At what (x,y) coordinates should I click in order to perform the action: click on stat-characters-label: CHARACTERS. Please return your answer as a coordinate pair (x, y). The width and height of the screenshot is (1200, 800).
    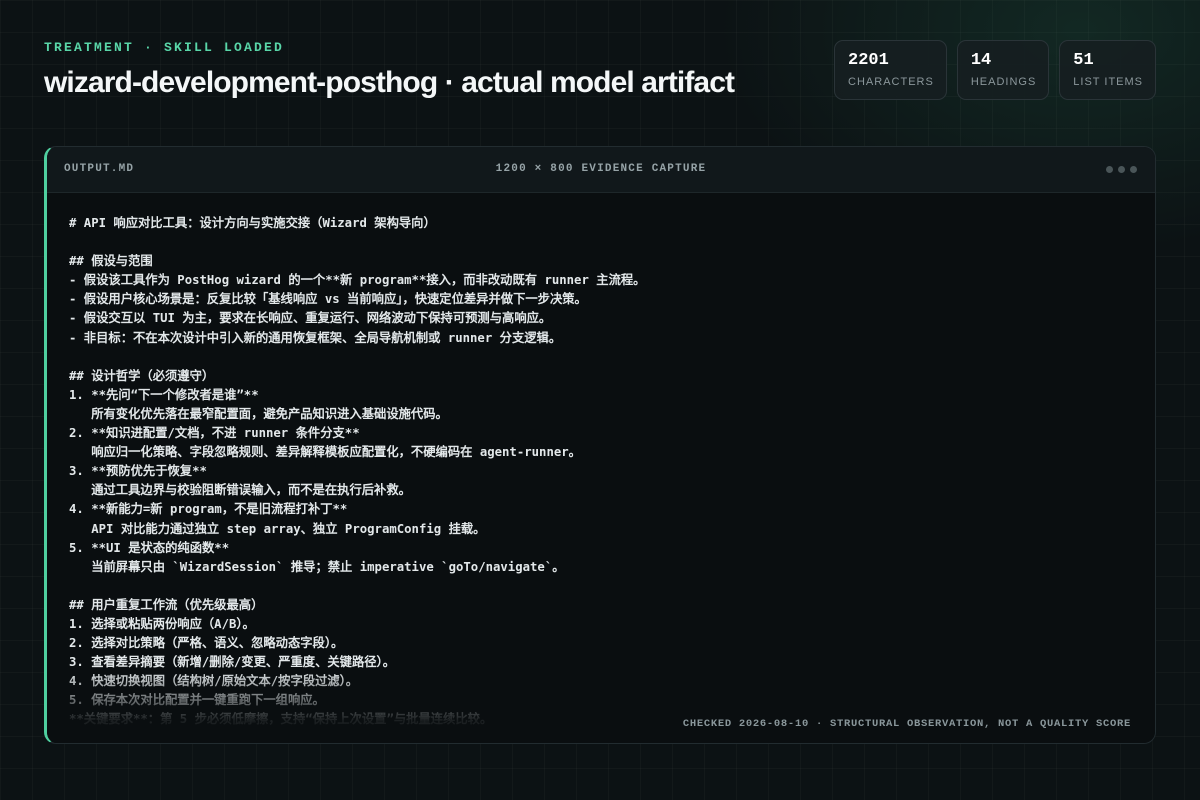
    Looking at the image, I should click on (891, 82).